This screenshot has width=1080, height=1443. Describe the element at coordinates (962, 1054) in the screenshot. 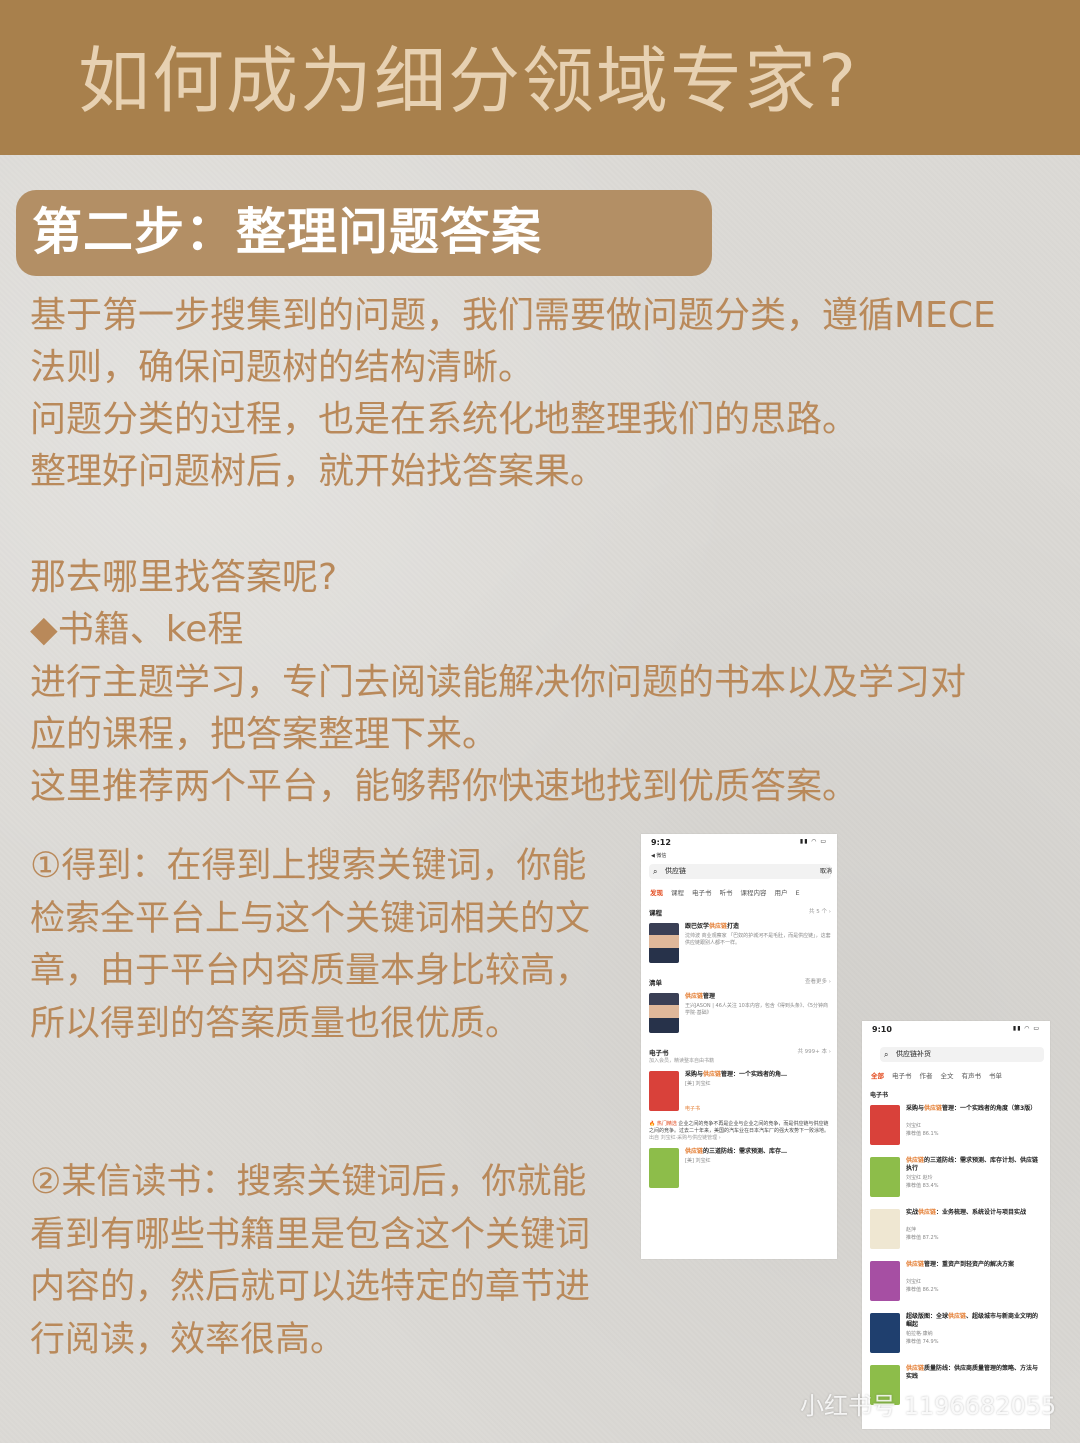

I see `search-input: ⌕ 供应链补货` at that location.